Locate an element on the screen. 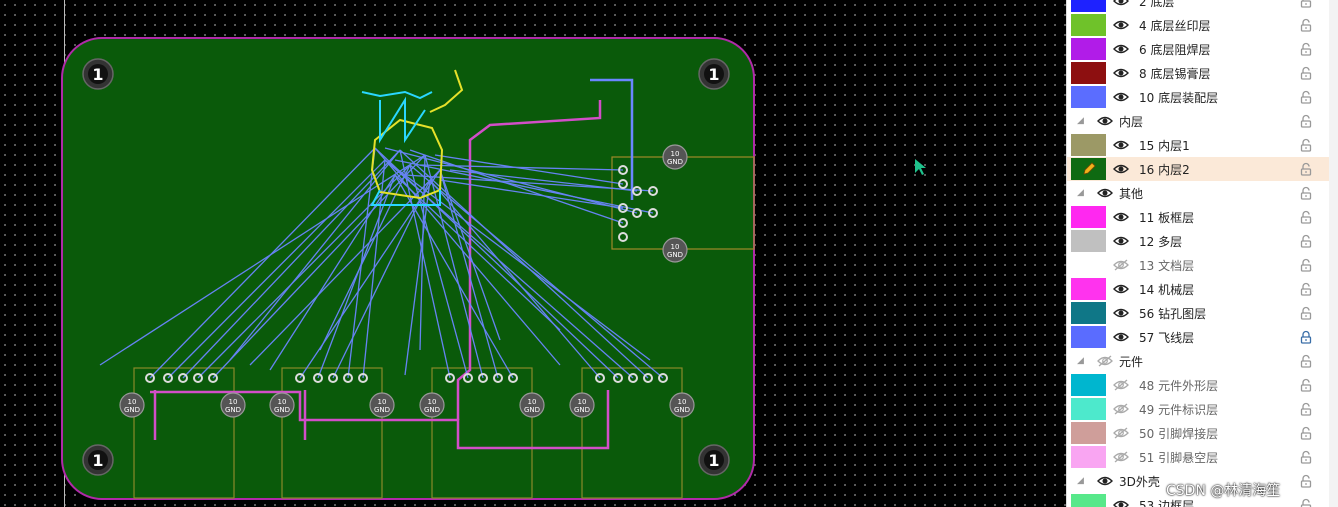 This screenshot has height=507, width=1338. layer-row-16: 48 元件外形层 is located at coordinates (1198, 385).